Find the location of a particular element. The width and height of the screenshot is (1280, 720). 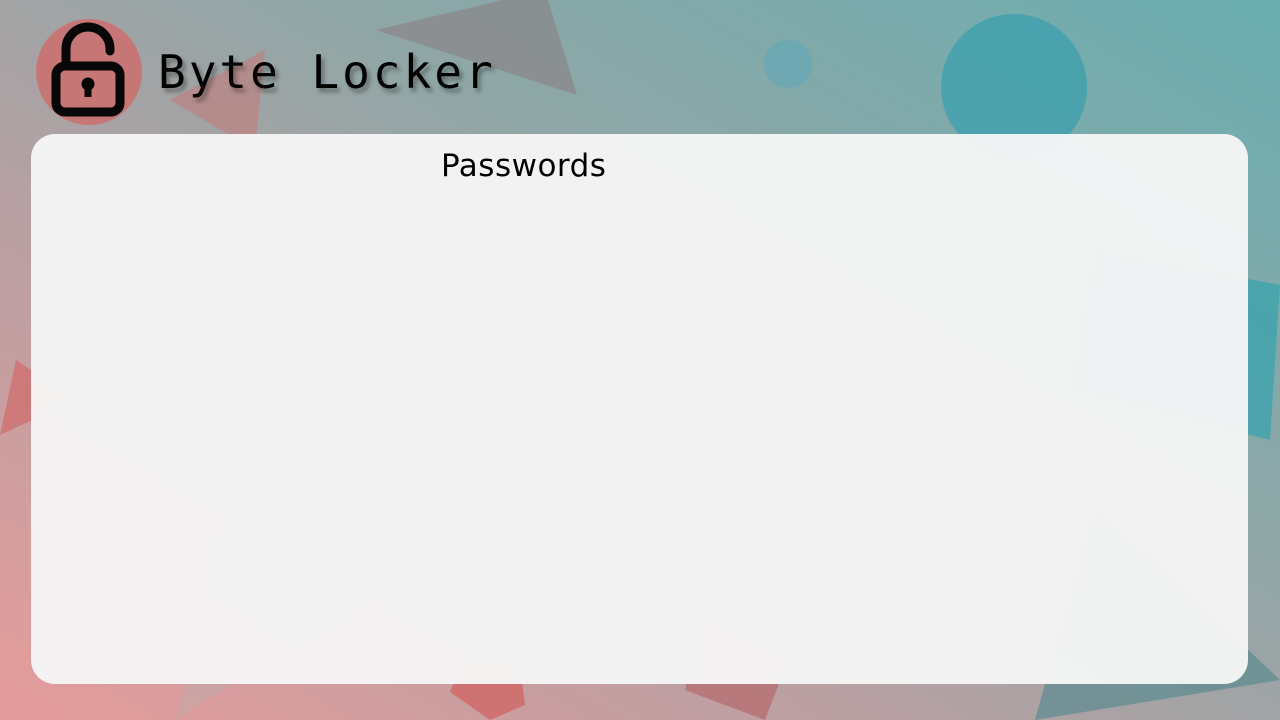

bg-circle-small is located at coordinates (788, 64).